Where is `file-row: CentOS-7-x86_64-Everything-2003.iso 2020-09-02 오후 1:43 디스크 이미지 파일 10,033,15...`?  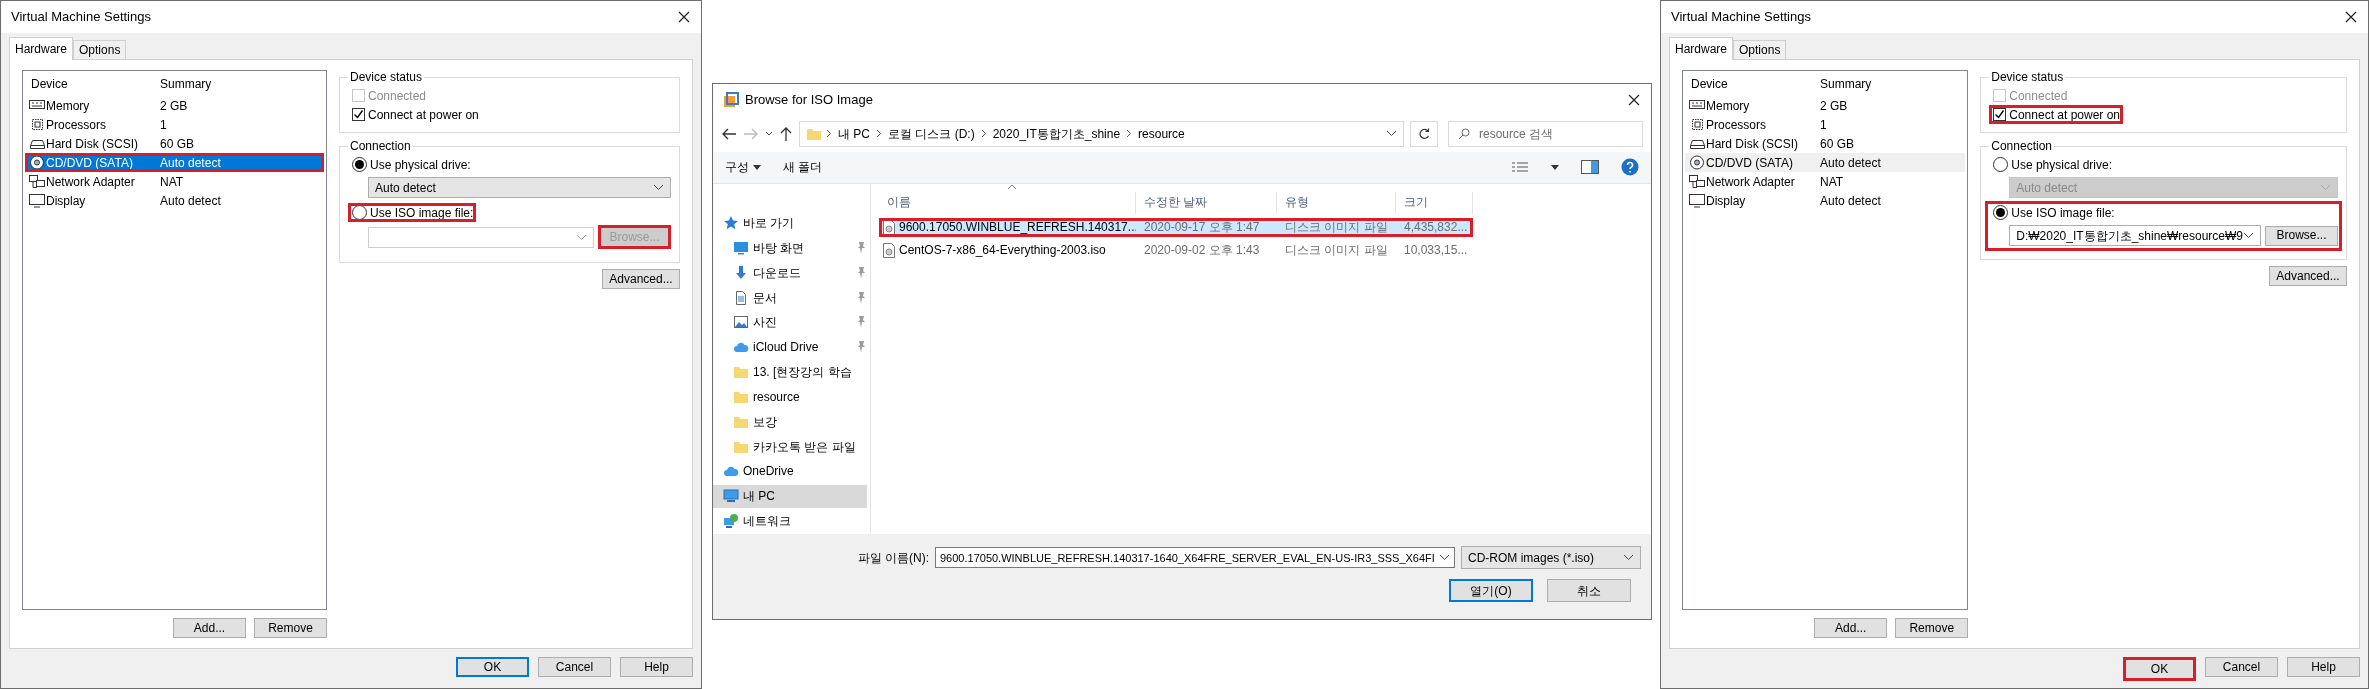 file-row: CentOS-7-x86_64-Everything-2003.iso 2020-09-02 오후 1:43 디스크 이미지 파일 10,033,15... is located at coordinates (1176, 250).